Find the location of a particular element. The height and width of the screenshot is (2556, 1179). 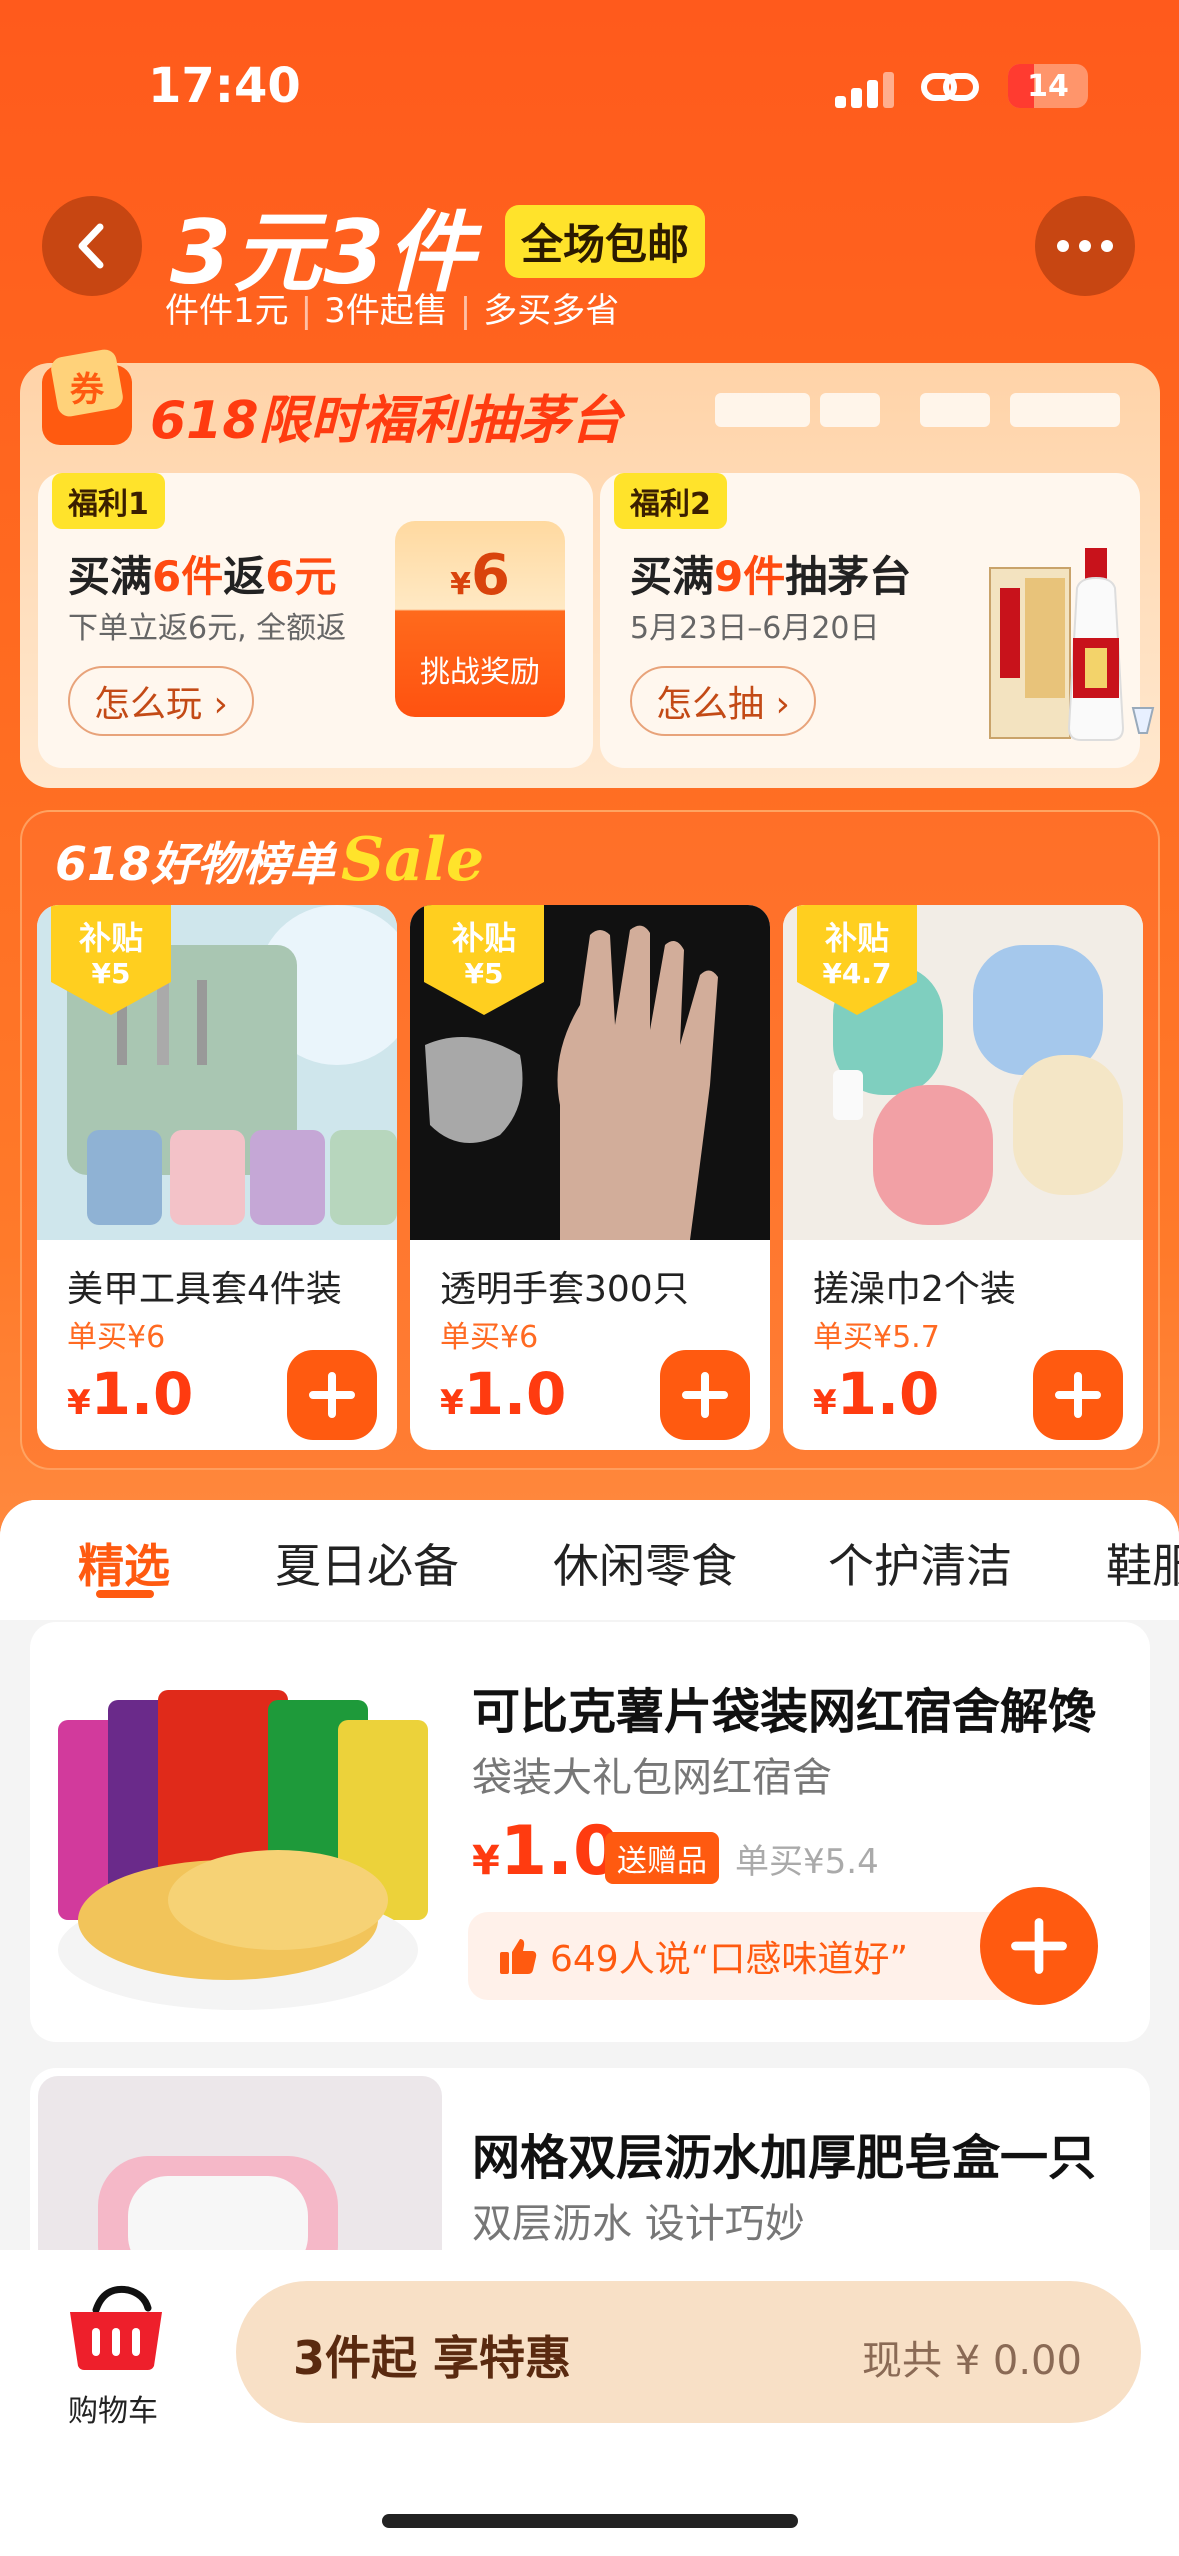

product-name: 美甲工具套4件装 is located at coordinates (204, 1289).